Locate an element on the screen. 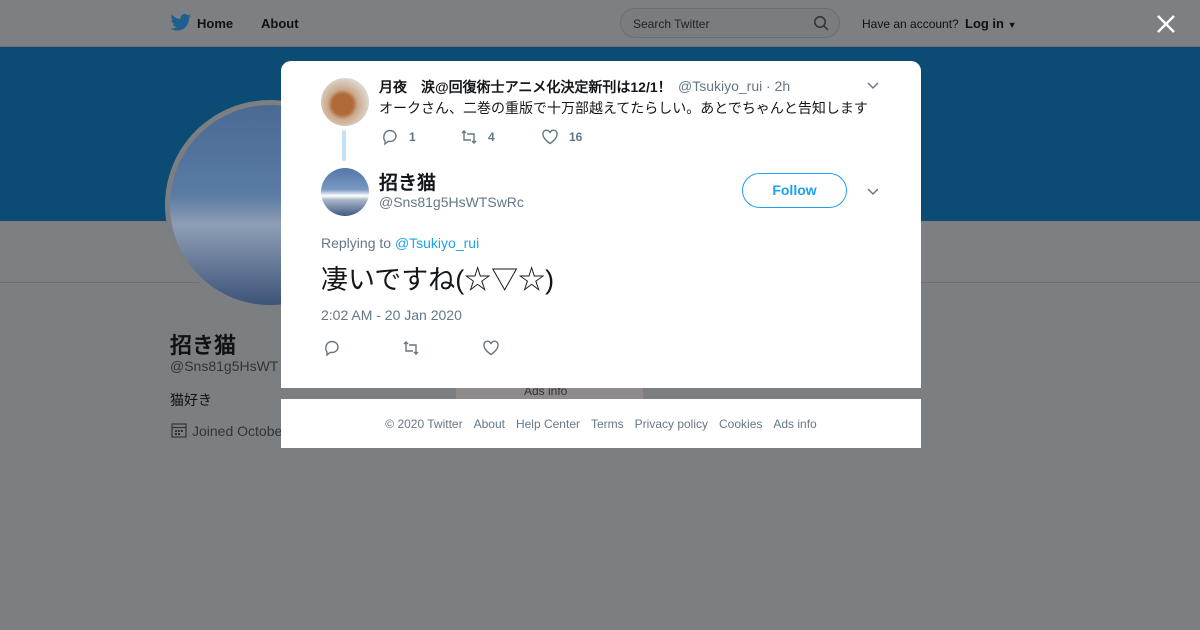  search-placeholder: Search Twitter is located at coordinates (671, 24).